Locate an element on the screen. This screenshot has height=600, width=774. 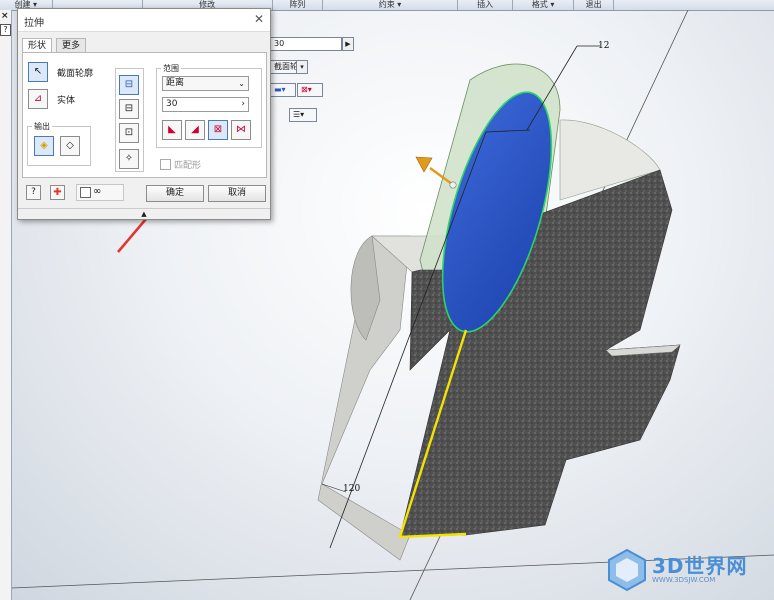
mini-distance-input: 30 is located at coordinates (306, 44).